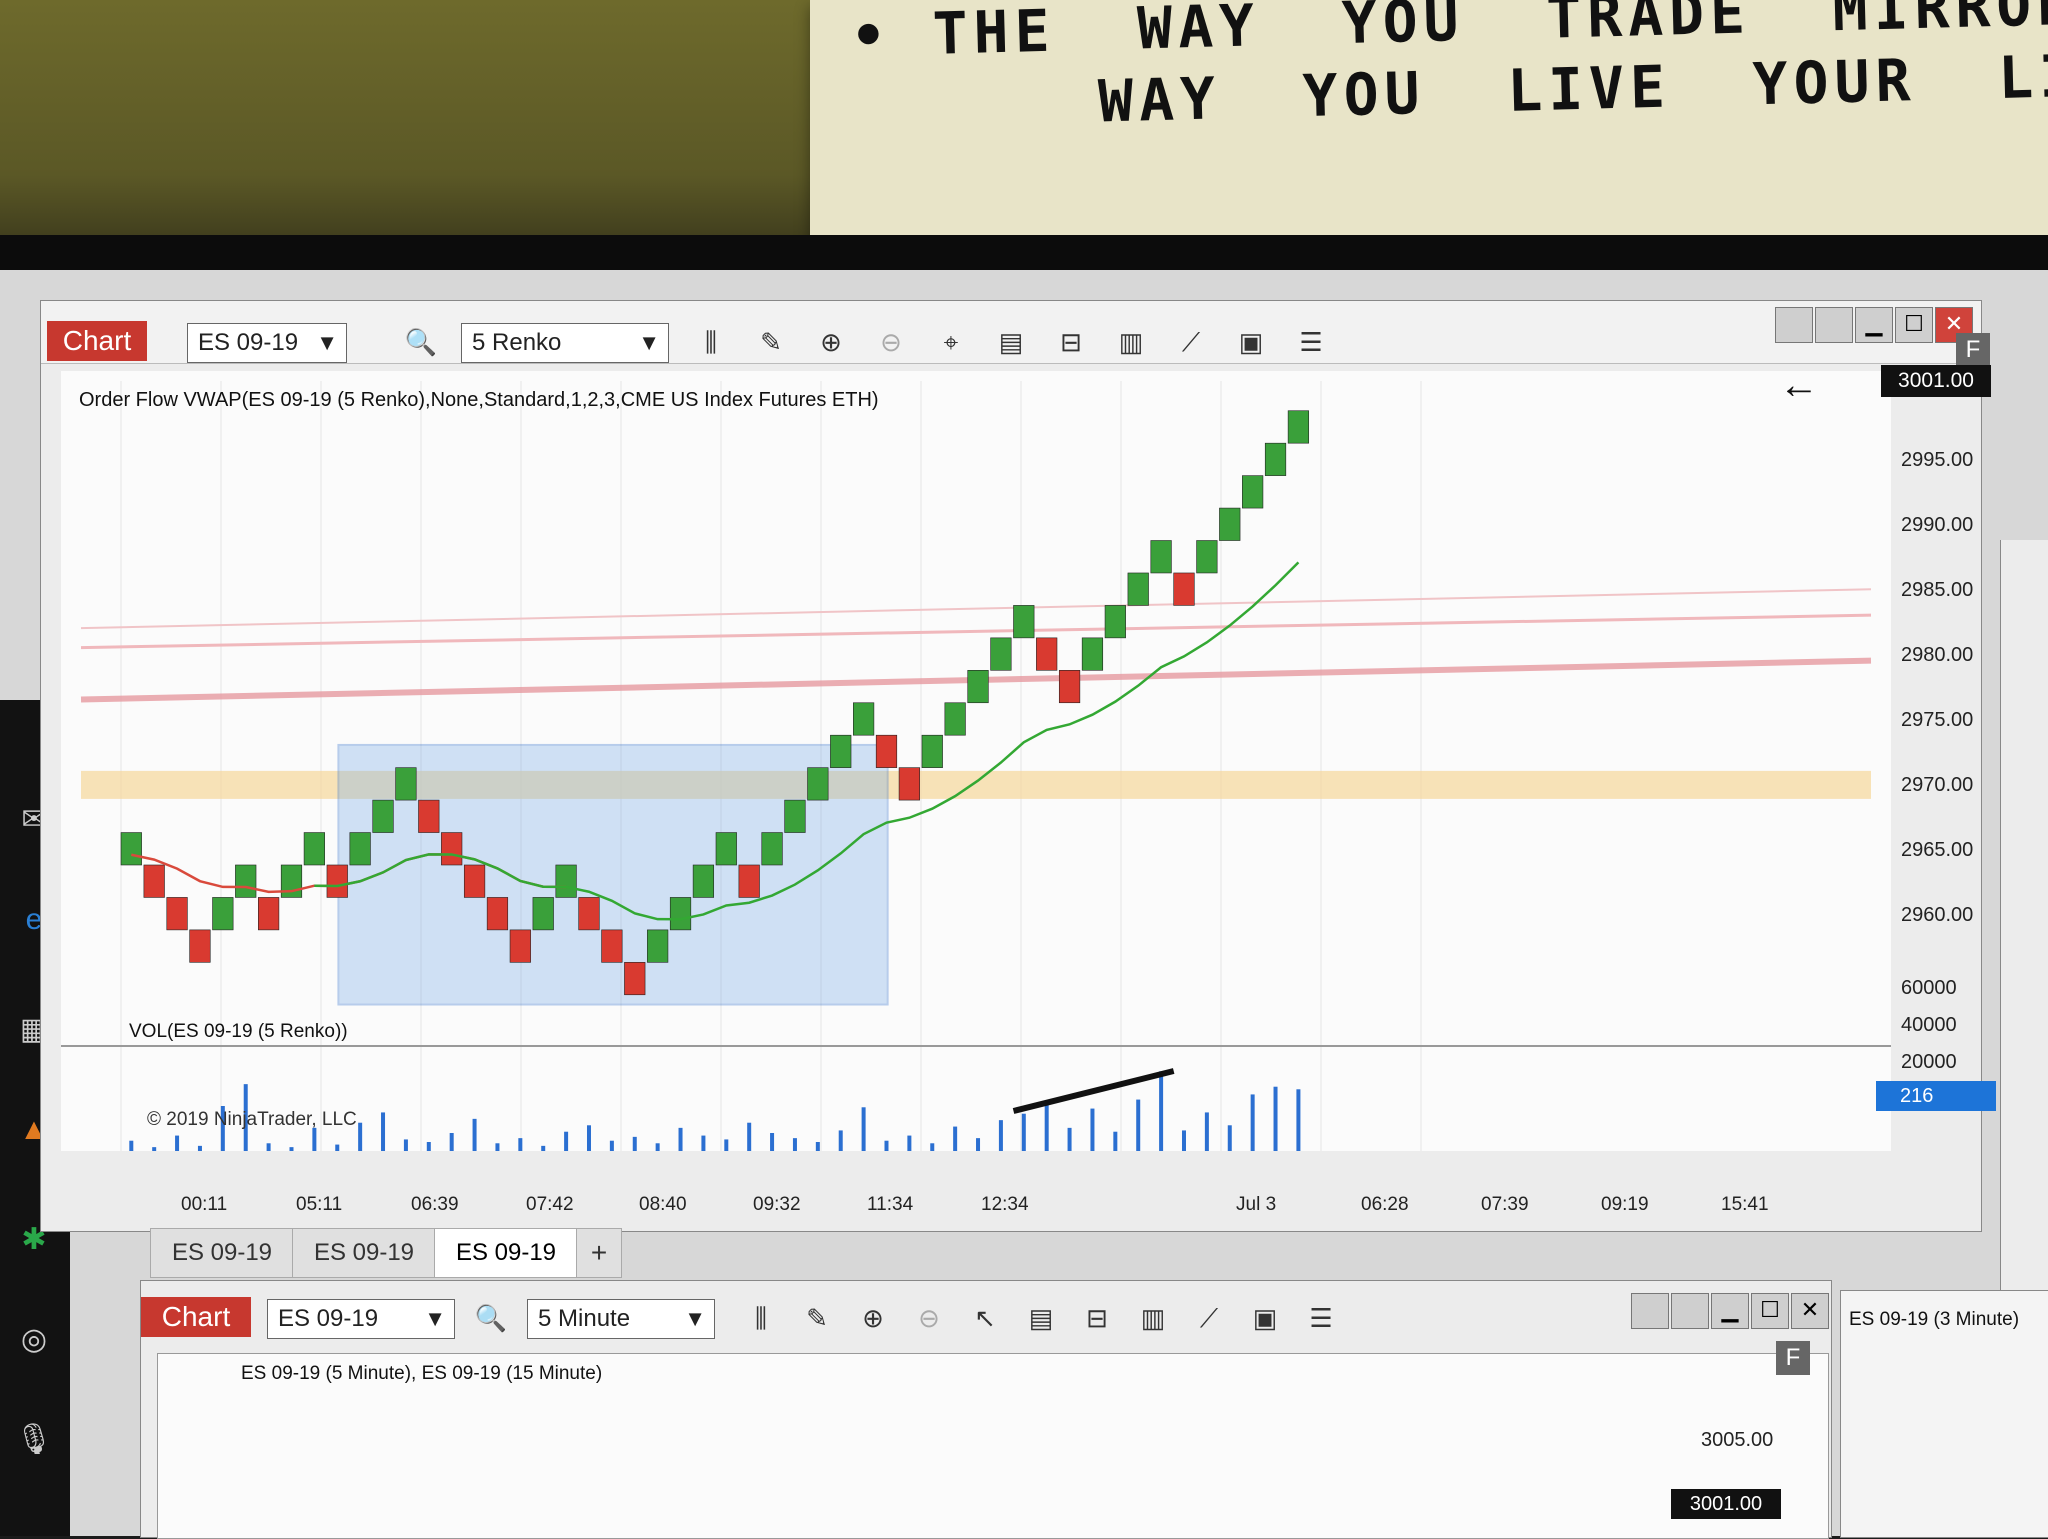 The width and height of the screenshot is (2048, 1539). Describe the element at coordinates (34, 1340) in the screenshot. I see `globe-icon: ◎` at that location.